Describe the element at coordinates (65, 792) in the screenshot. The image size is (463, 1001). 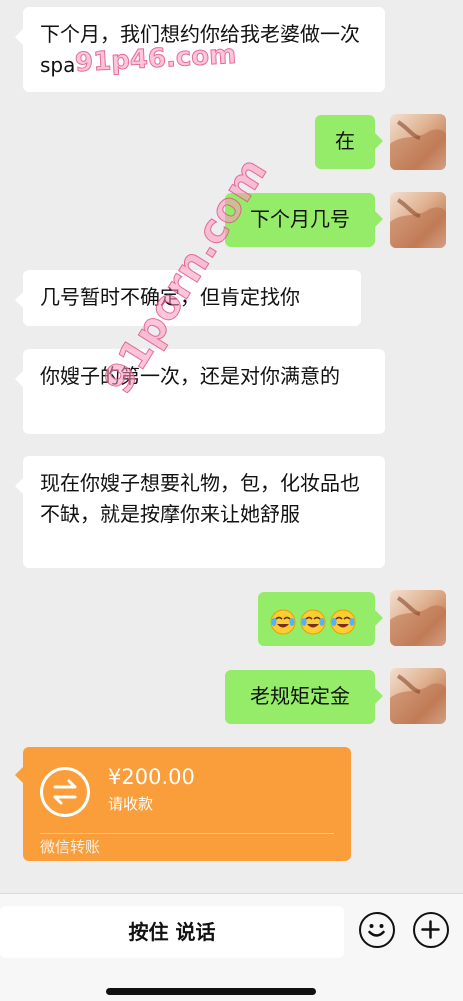
I see `transfer-arrows-icon` at that location.